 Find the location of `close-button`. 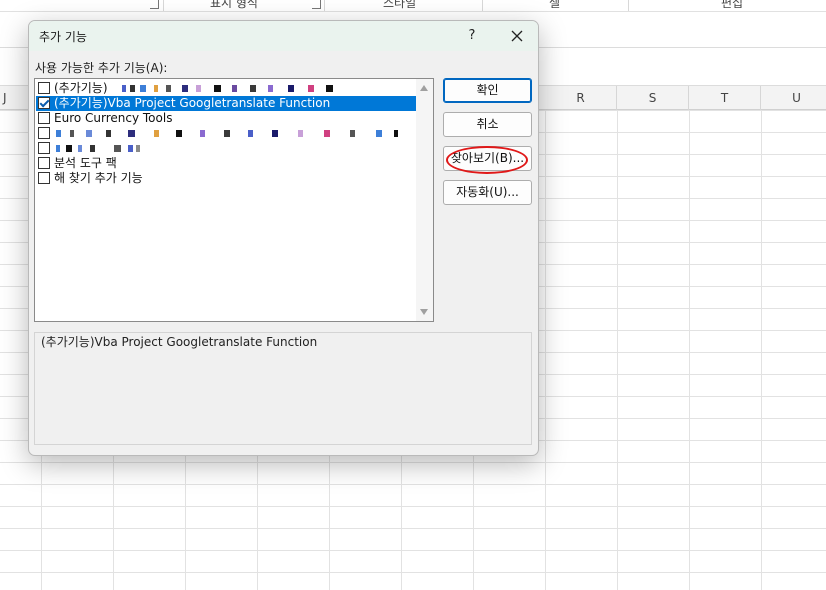

close-button is located at coordinates (517, 36).